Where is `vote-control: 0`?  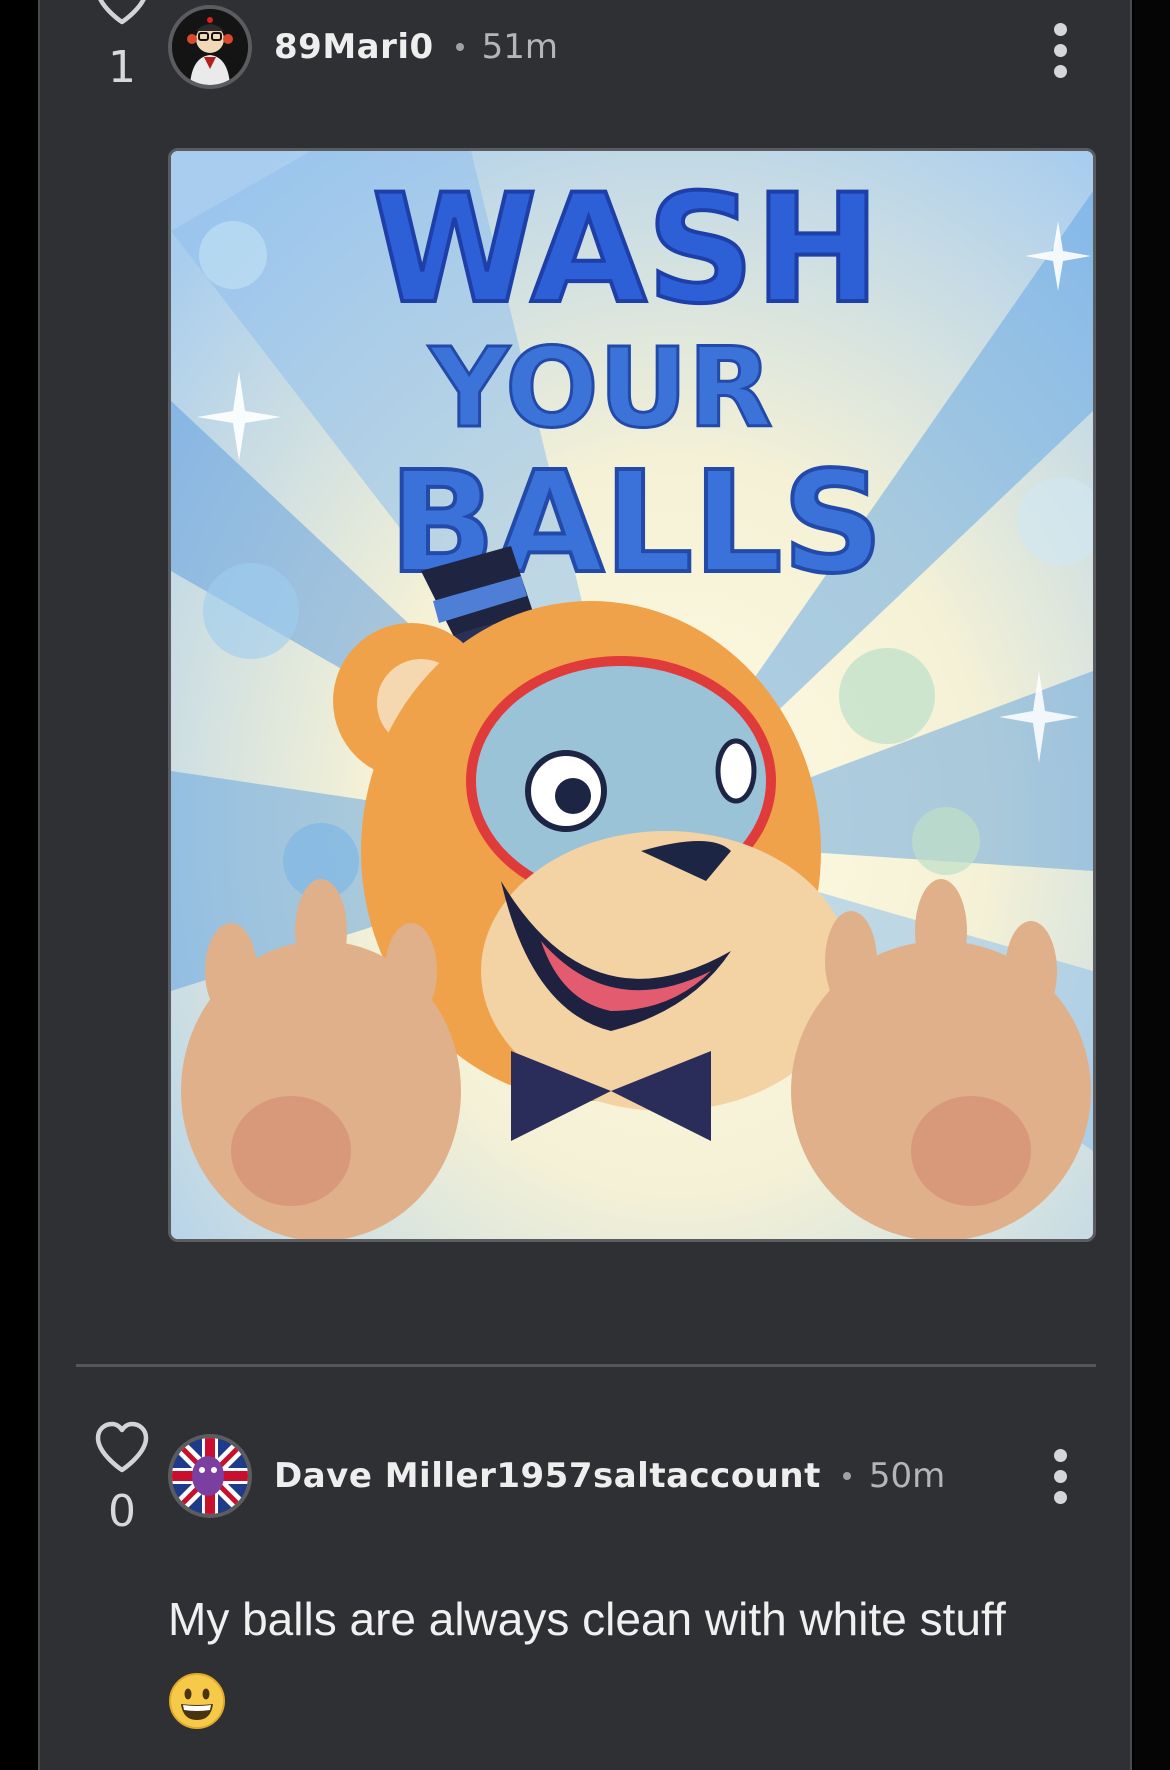 vote-control: 0 is located at coordinates (122, 1478).